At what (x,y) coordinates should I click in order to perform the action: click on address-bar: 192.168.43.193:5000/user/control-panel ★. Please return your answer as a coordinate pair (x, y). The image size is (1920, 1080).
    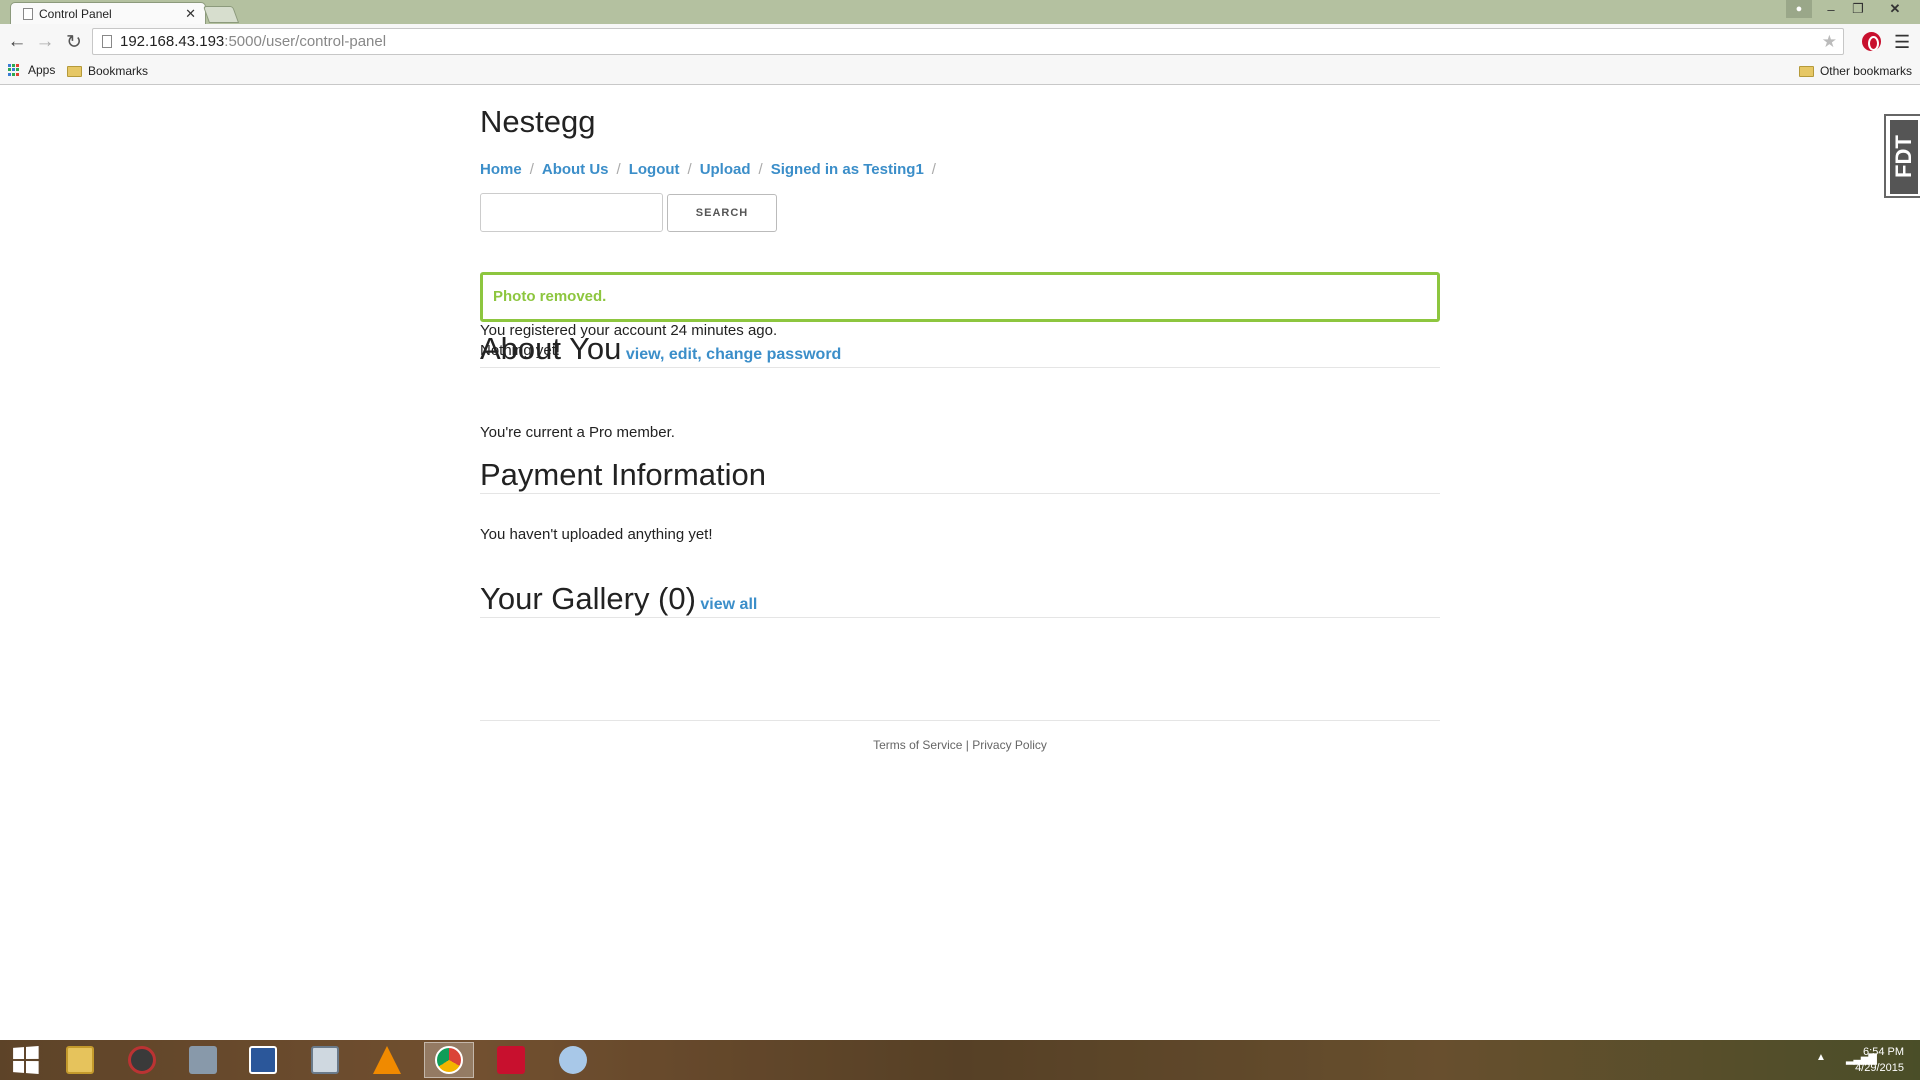
    Looking at the image, I should click on (968, 41).